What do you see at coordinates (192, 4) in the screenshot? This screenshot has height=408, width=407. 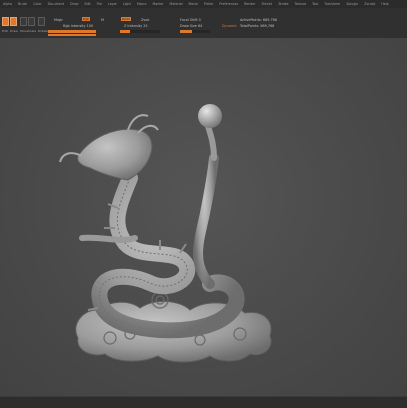 I see `menu-item-movie: Movie` at bounding box center [192, 4].